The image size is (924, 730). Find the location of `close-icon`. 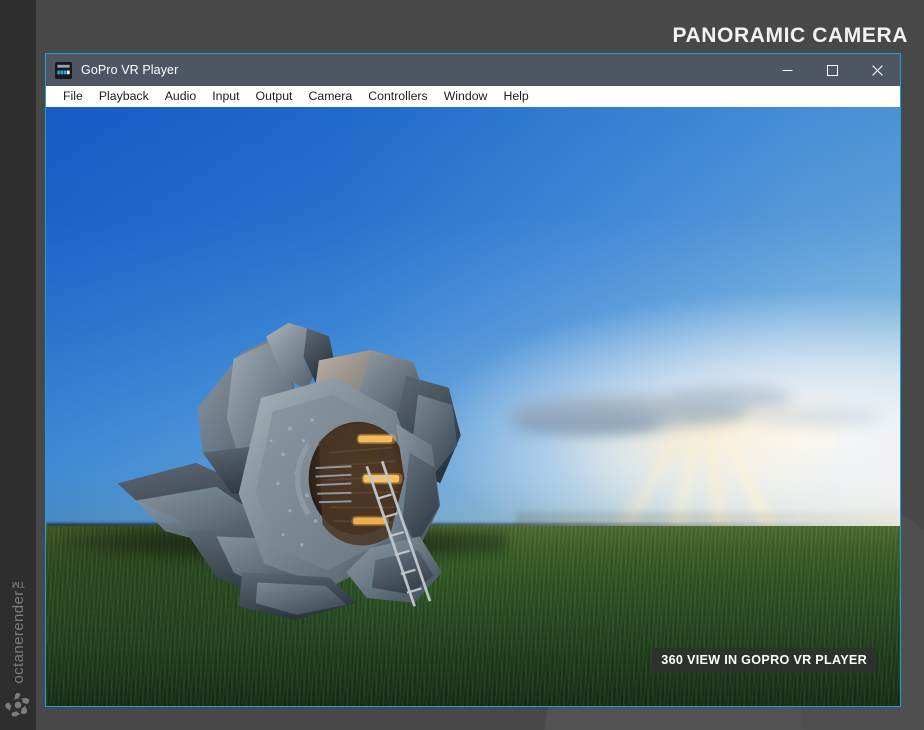

close-icon is located at coordinates (877, 70).